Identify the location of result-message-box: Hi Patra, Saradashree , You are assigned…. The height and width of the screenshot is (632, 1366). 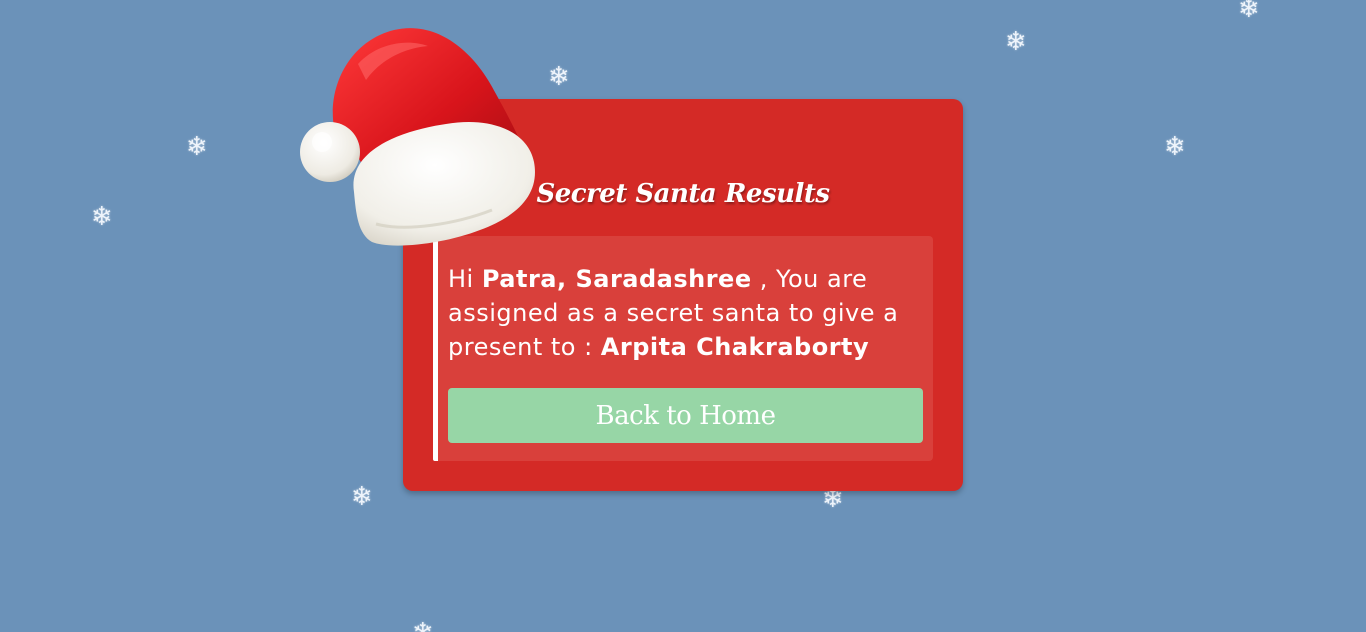
(683, 348).